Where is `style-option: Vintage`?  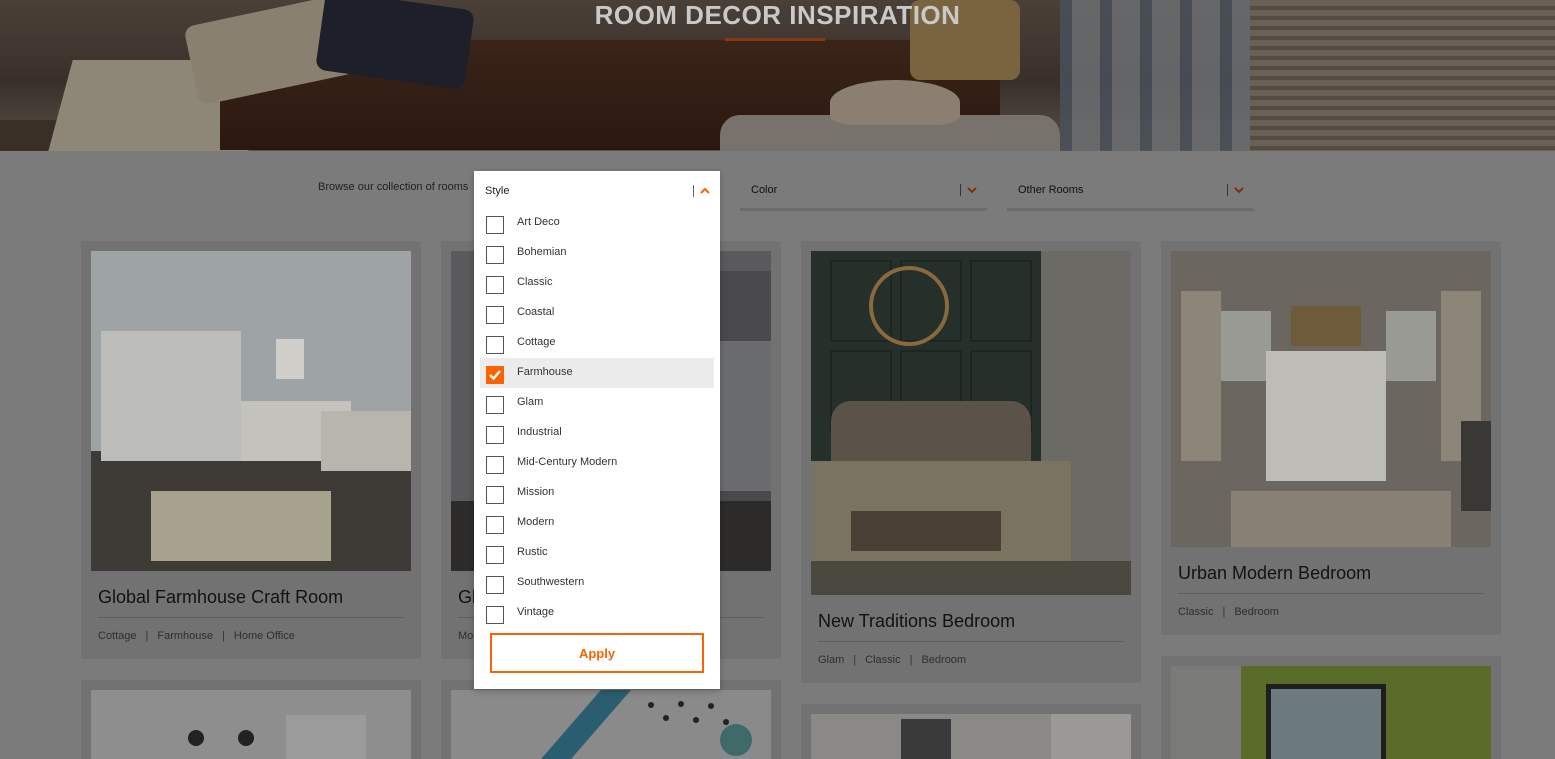 style-option: Vintage is located at coordinates (597, 613).